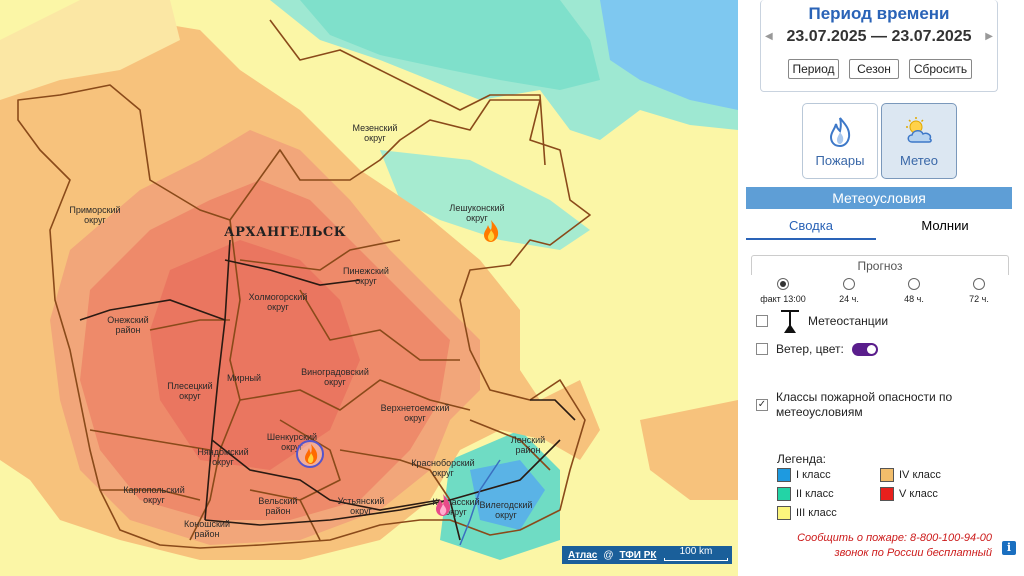  I want to click on district-label: Мирный, so click(244, 378).